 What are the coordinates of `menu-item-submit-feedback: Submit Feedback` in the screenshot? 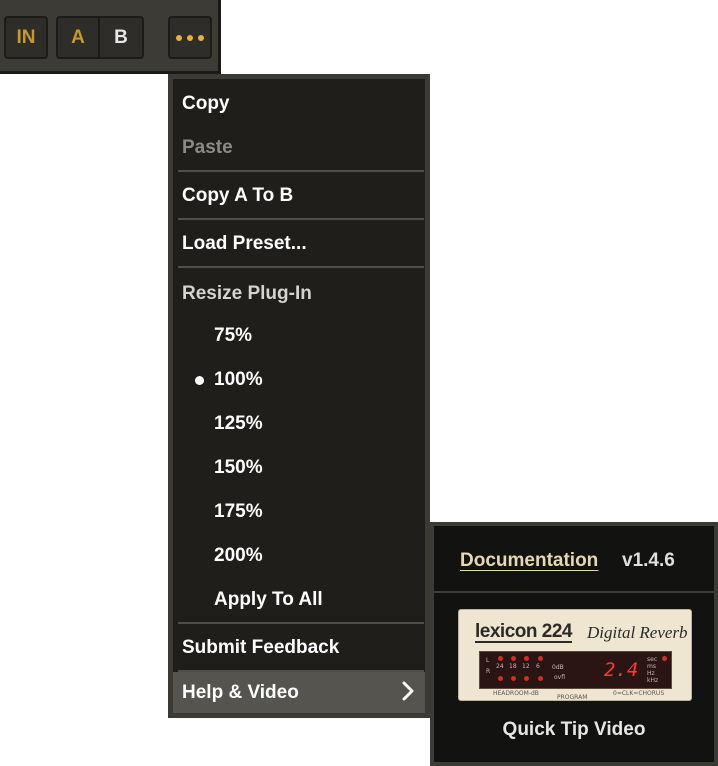 It's located at (260, 648).